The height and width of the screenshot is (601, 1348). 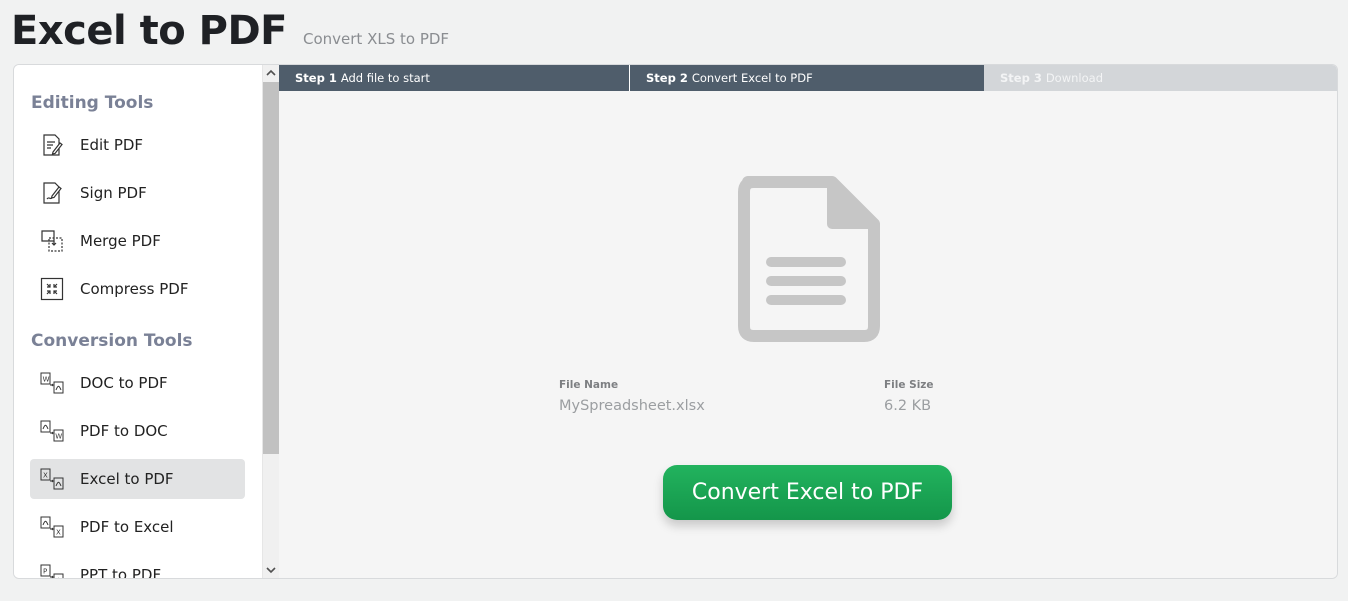 I want to click on page-title: Excel to PDF, so click(x=149, y=31).